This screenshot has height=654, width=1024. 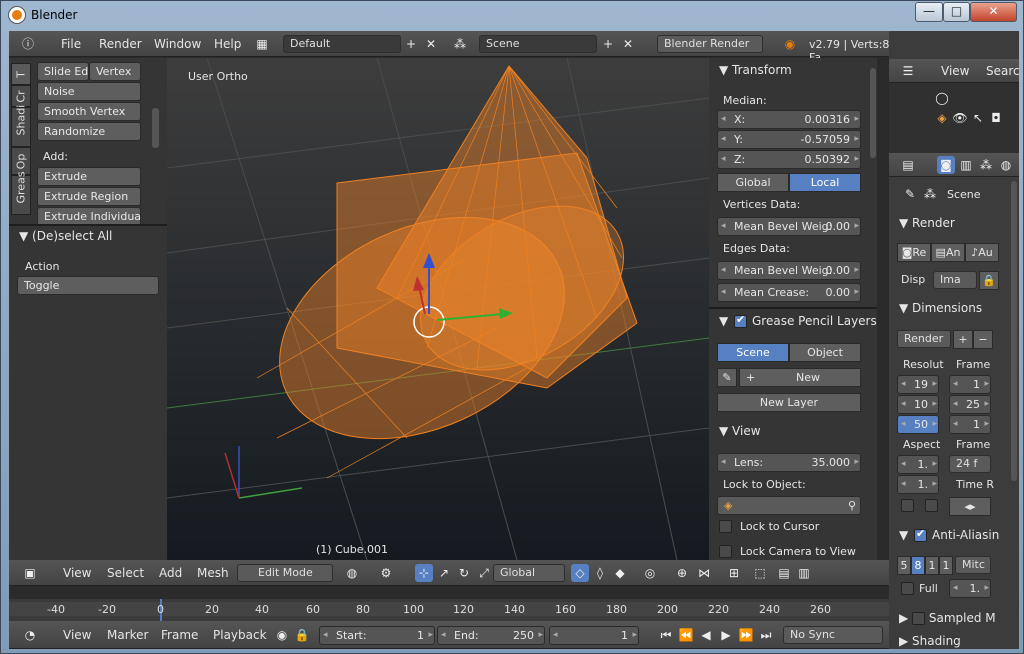 I want to click on viewport-menu-select: Select, so click(x=125, y=573).